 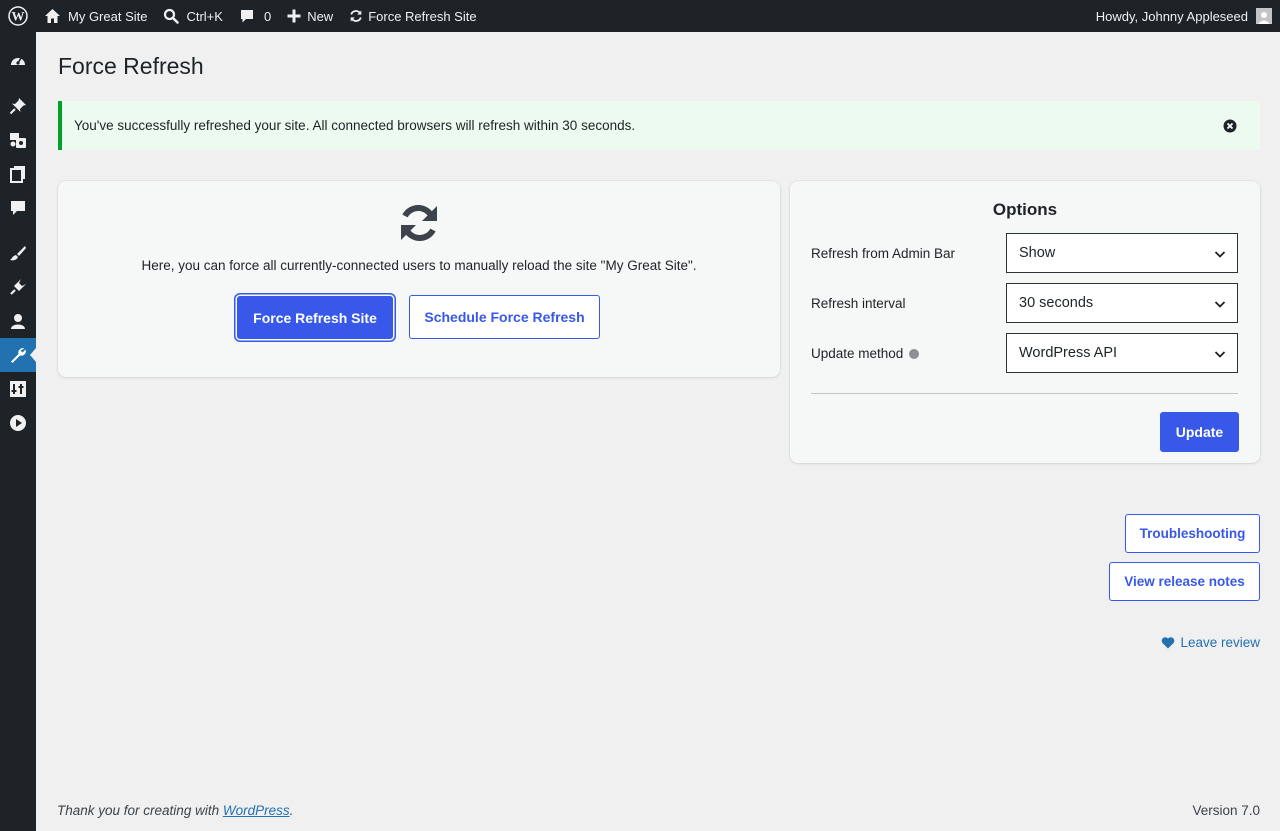 I want to click on leave-review-label: Leave review, so click(x=1220, y=642).